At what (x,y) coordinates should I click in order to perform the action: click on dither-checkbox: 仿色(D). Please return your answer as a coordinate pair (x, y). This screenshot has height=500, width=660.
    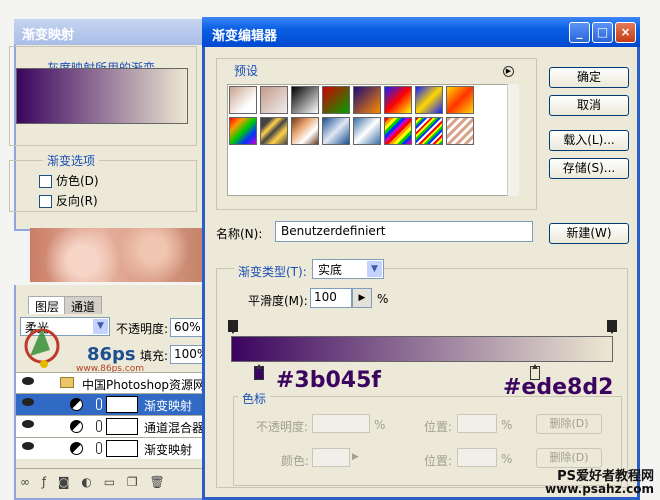
    Looking at the image, I should click on (69, 180).